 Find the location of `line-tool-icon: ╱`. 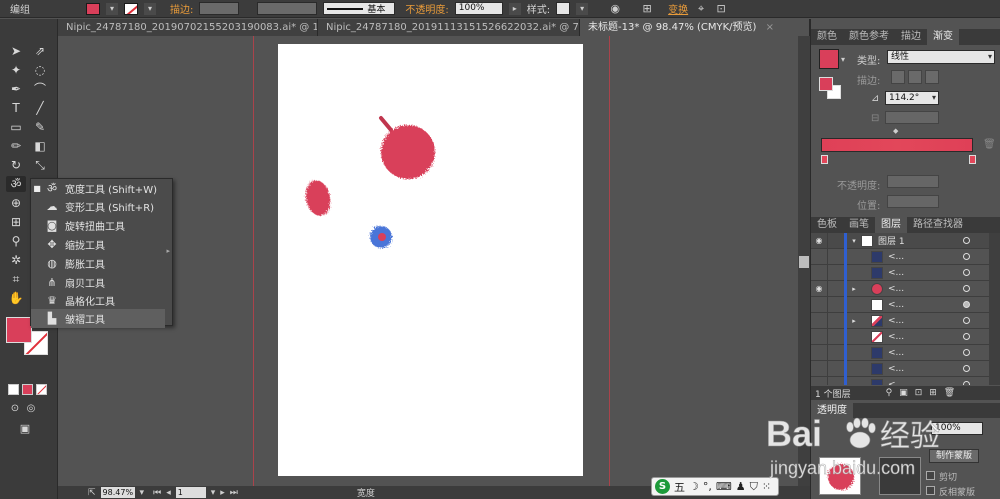

line-tool-icon: ╱ is located at coordinates (40, 108).